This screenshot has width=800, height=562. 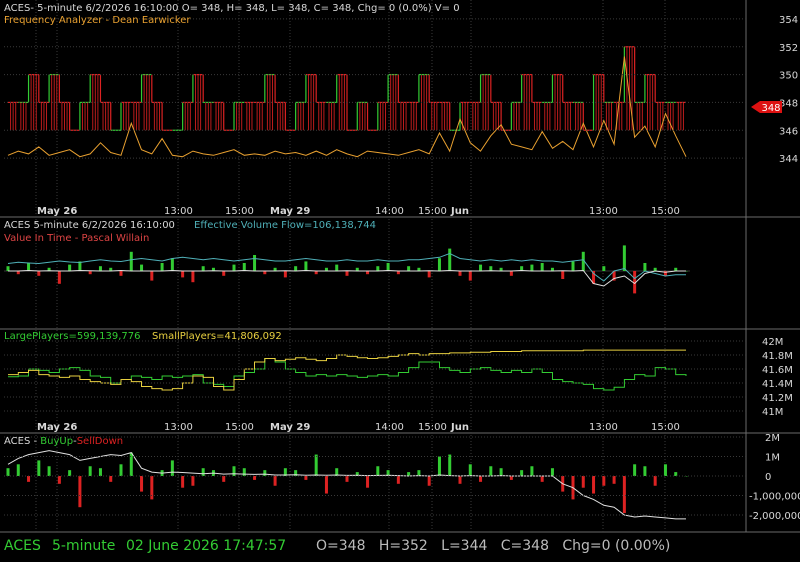 What do you see at coordinates (206, 546) in the screenshot?
I see `status-datetime: 02 June 2026 17:47:57` at bounding box center [206, 546].